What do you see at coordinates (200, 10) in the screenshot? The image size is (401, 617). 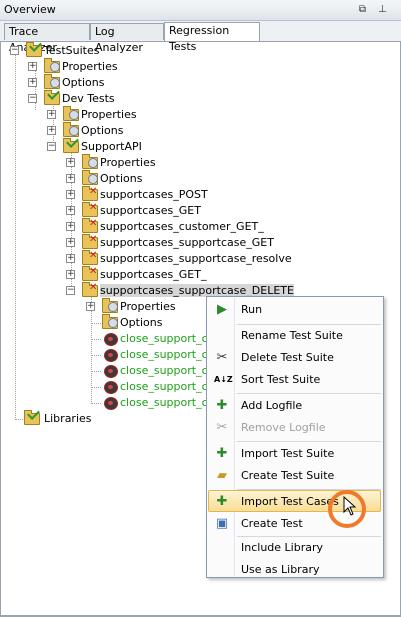 I see `panel-header: Overview ⧉ ⊥` at bounding box center [200, 10].